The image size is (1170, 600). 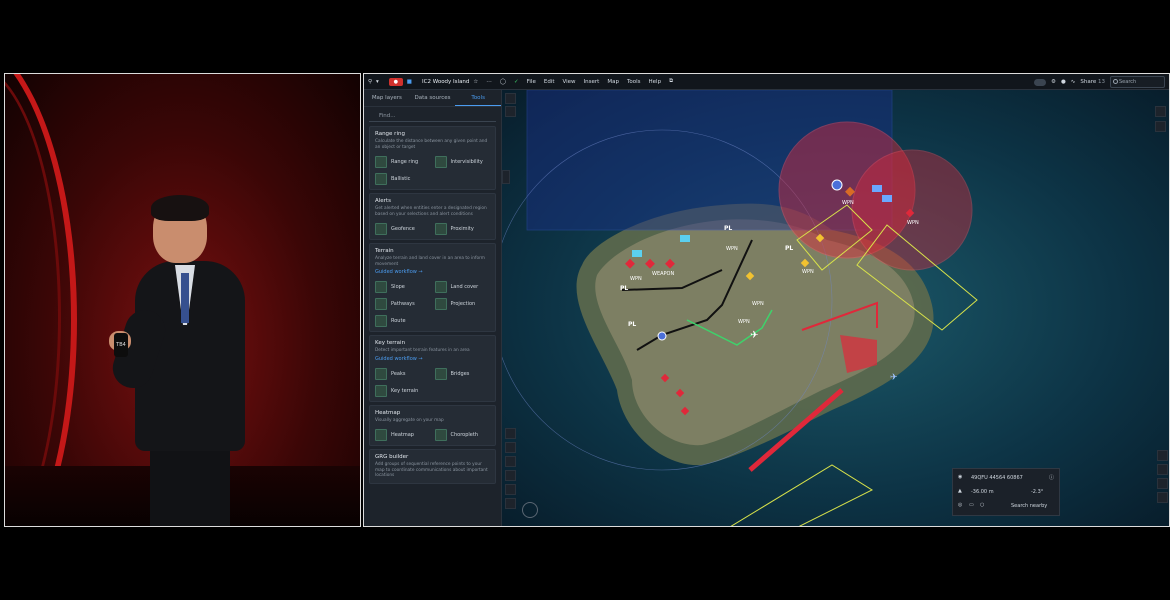 I want to click on search-nearby-button: Search nearby, so click(x=1029, y=506).